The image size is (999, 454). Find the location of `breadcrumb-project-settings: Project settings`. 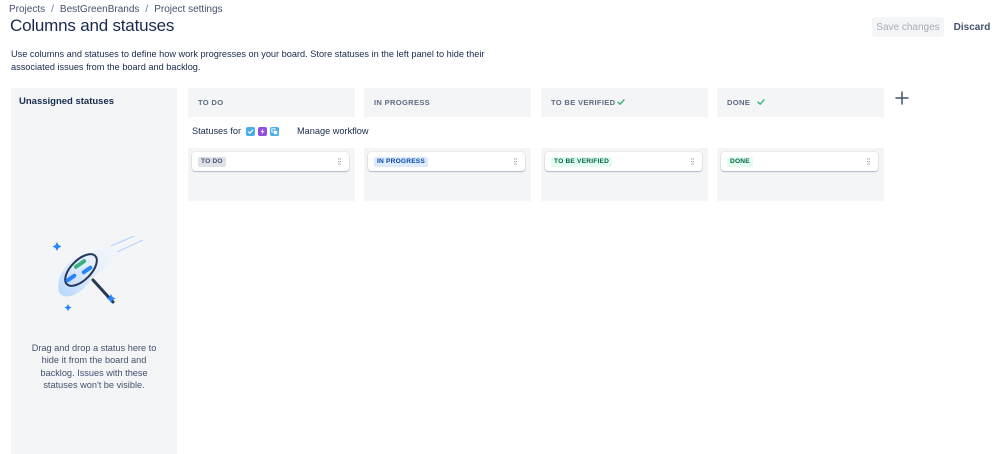

breadcrumb-project-settings: Project settings is located at coordinates (188, 9).